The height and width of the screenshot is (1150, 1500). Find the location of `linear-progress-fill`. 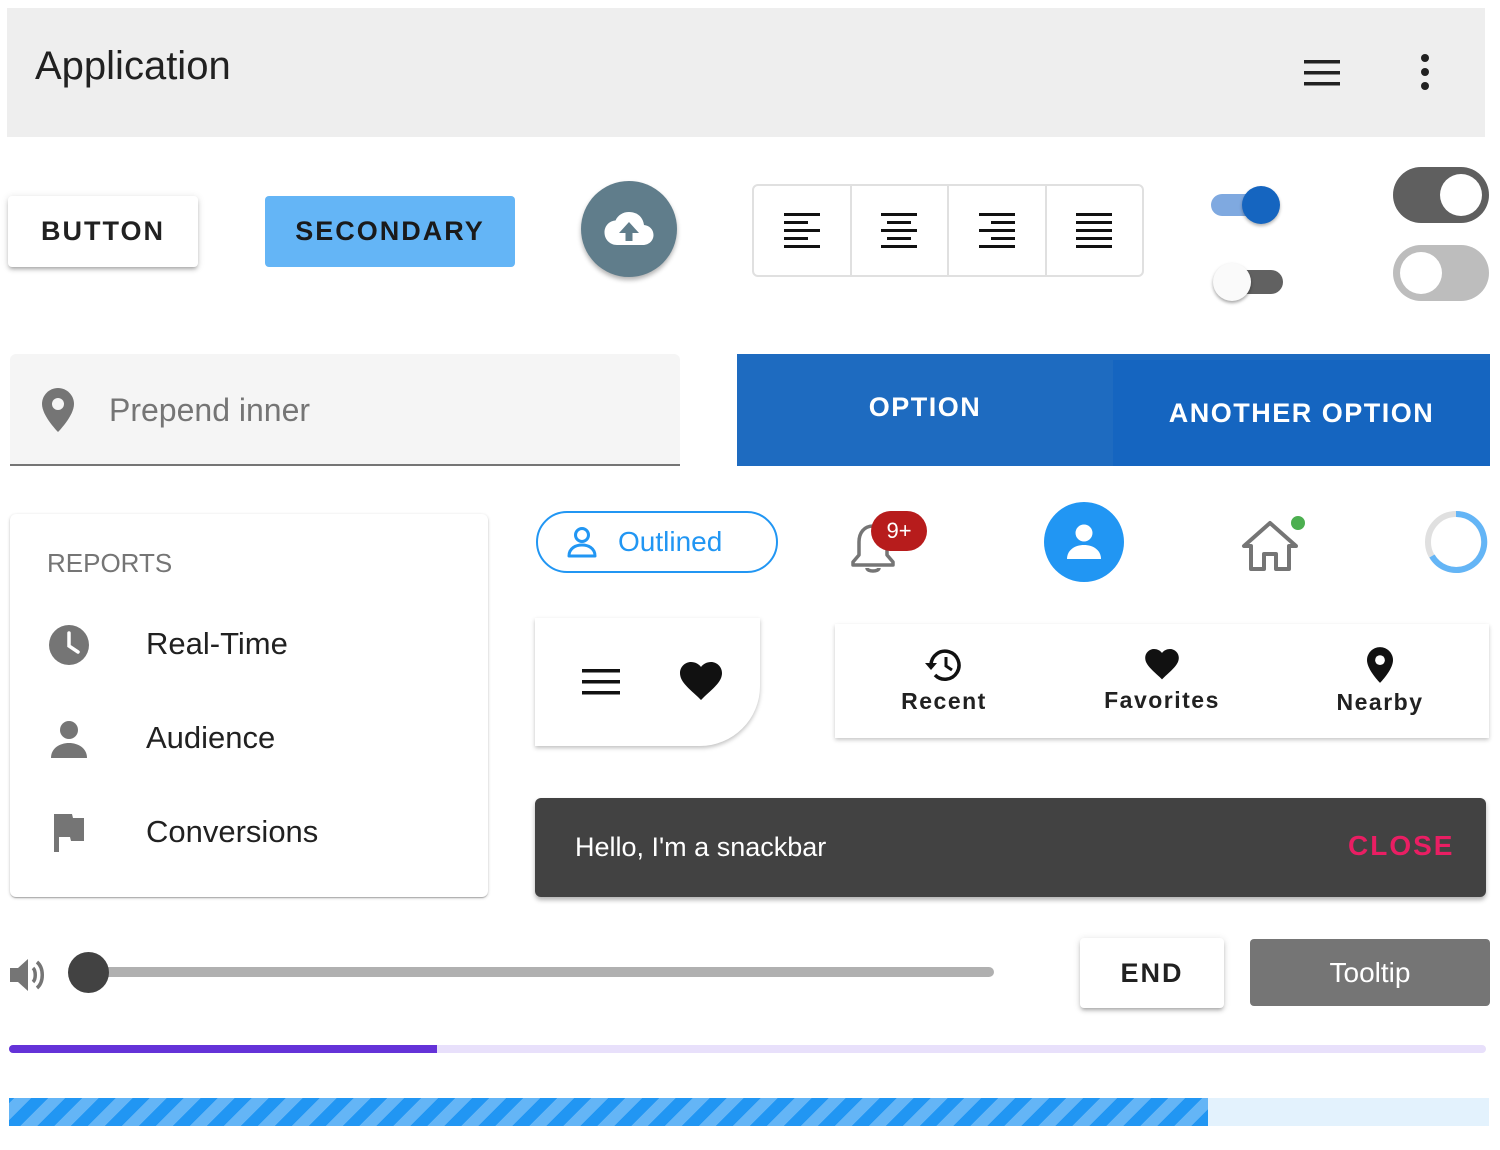

linear-progress-fill is located at coordinates (223, 1049).